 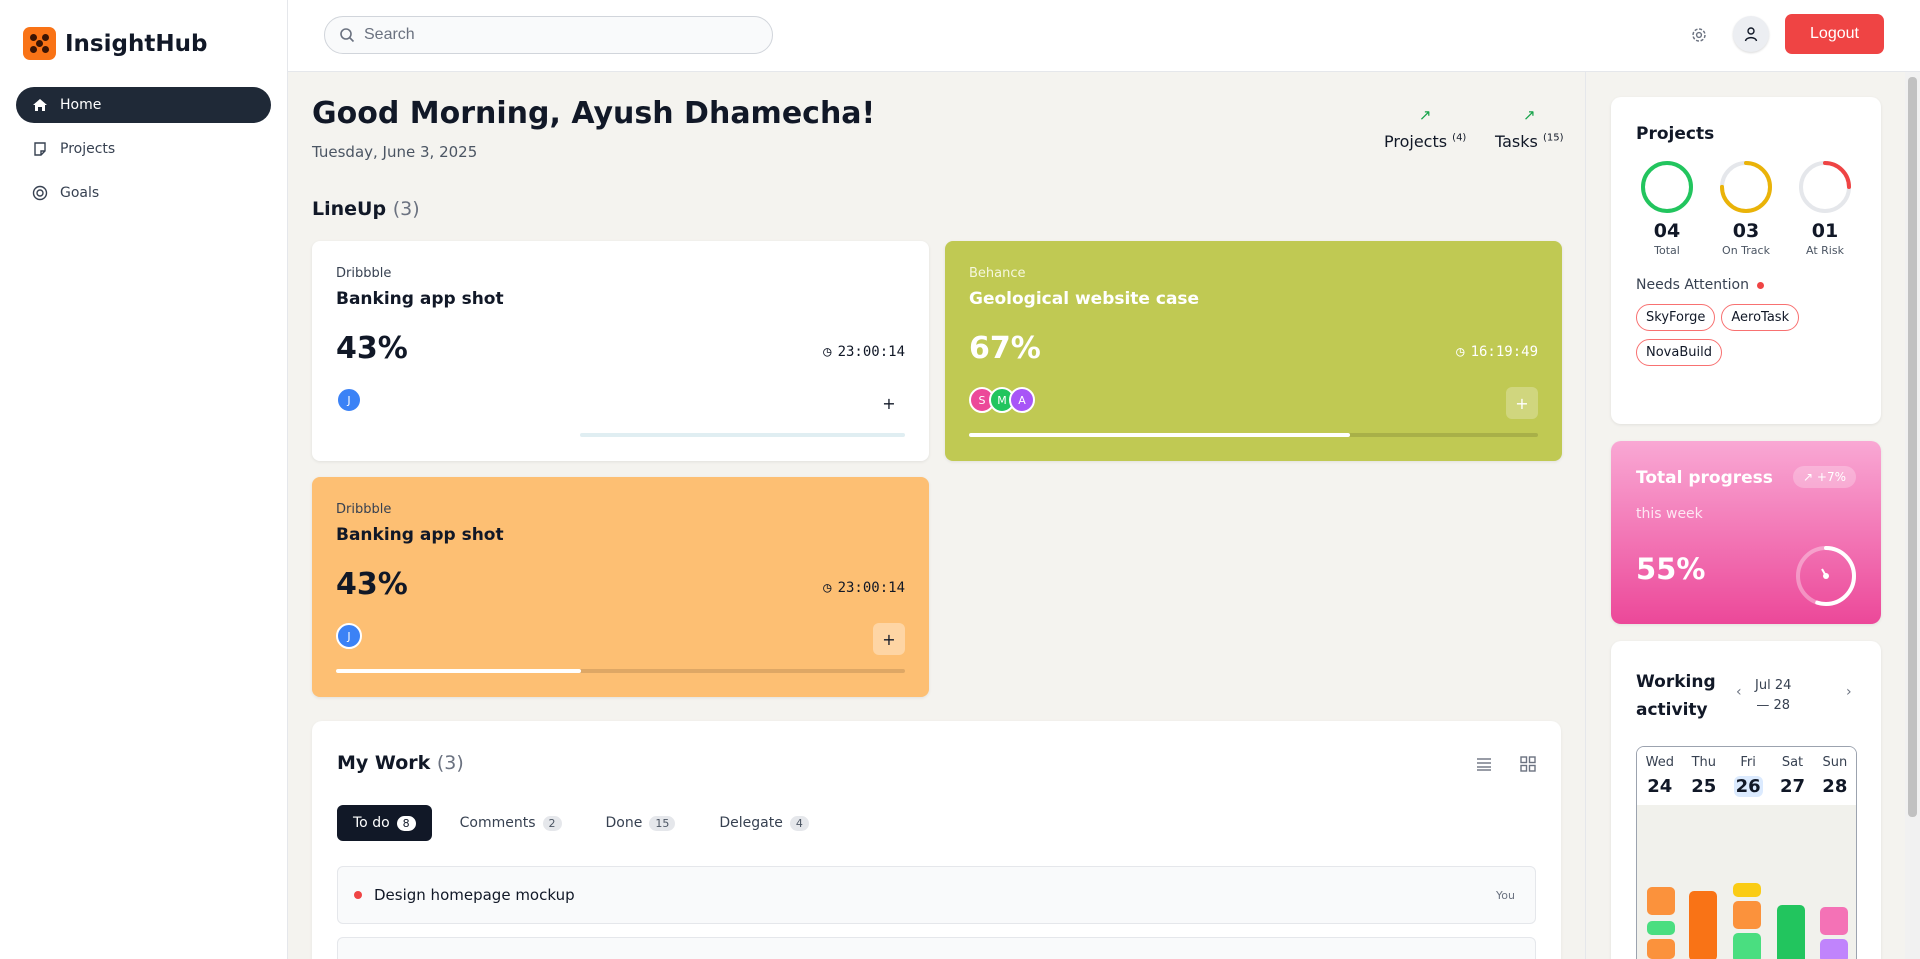 What do you see at coordinates (581, 823) in the screenshot?
I see `work-tabs: To do 8 Comments 2 Done 15 Delegate 4` at bounding box center [581, 823].